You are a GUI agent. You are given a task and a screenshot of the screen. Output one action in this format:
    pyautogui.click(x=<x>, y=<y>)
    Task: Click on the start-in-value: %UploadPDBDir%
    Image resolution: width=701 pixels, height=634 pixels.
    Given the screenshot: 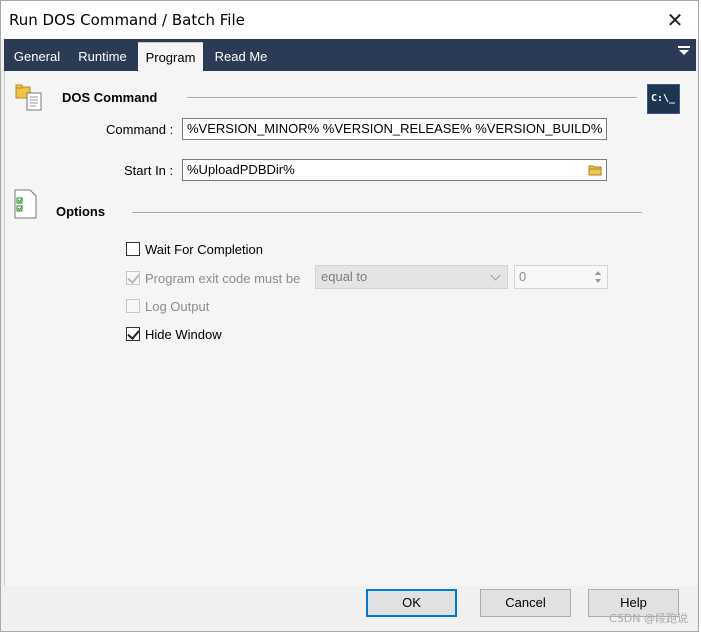 What is the action you would take?
    pyautogui.click(x=241, y=169)
    